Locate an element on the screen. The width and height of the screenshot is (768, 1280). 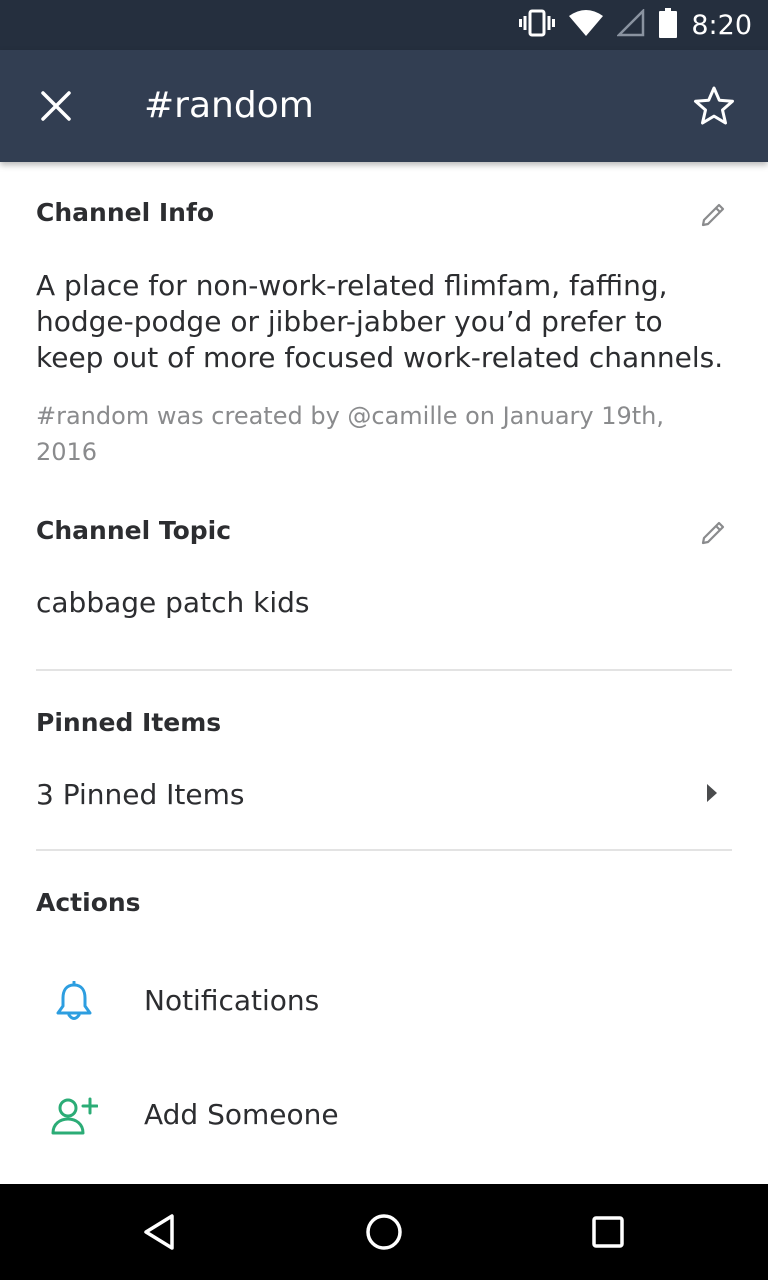
close-button is located at coordinates (56, 106).